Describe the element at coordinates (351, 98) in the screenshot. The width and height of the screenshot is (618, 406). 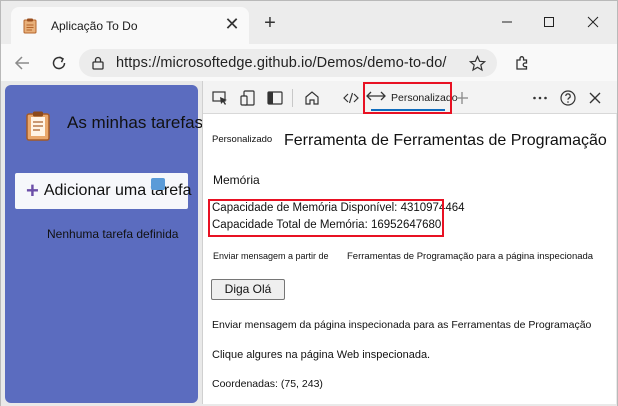
I see `sources-icon` at that location.